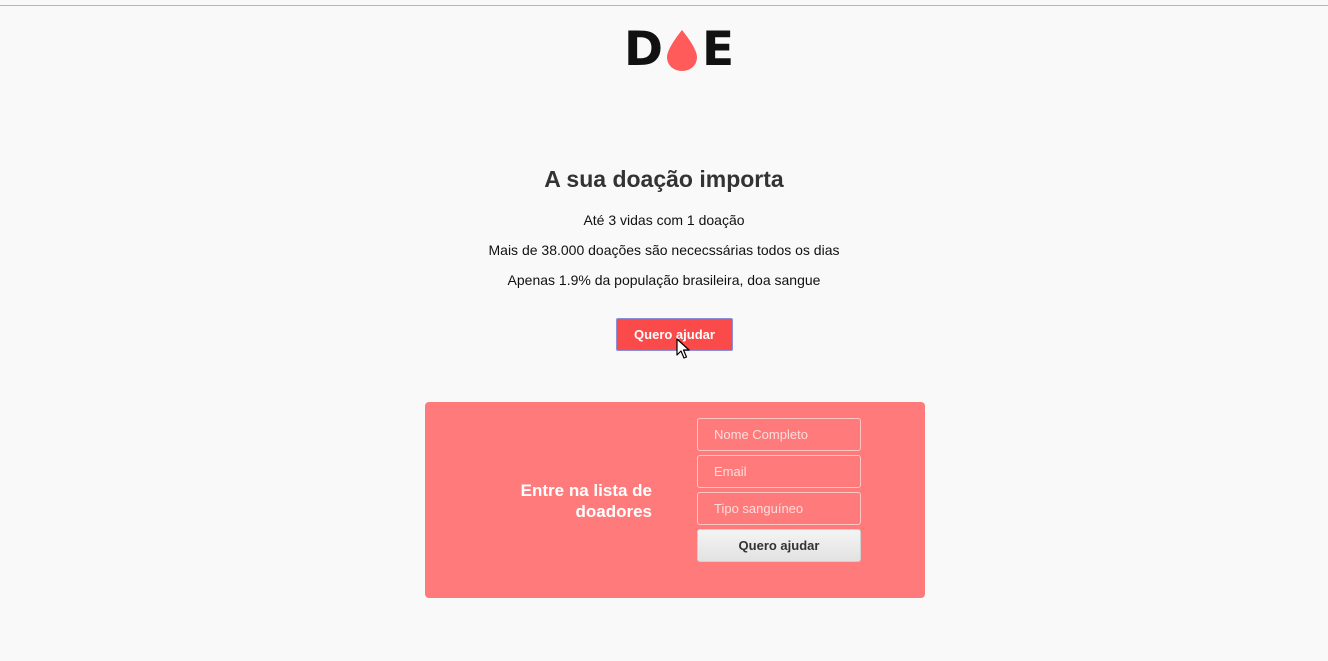 The width and height of the screenshot is (1328, 661). Describe the element at coordinates (664, 5) in the screenshot. I see `top-divider` at that location.